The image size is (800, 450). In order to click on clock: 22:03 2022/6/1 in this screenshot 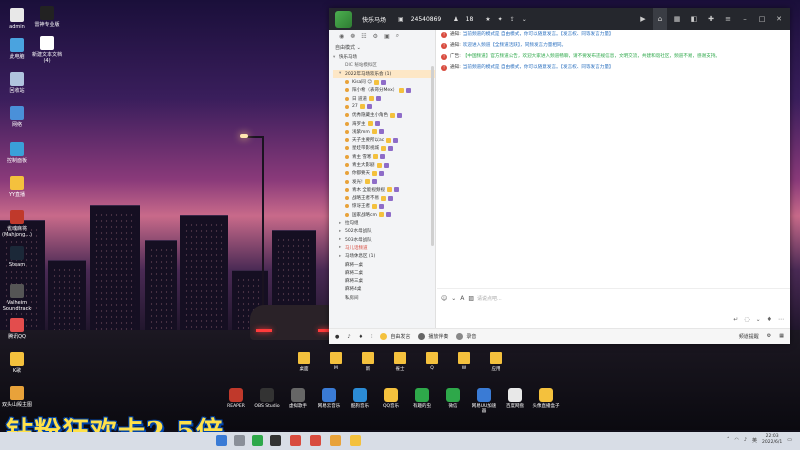, I will do `click(772, 440)`.